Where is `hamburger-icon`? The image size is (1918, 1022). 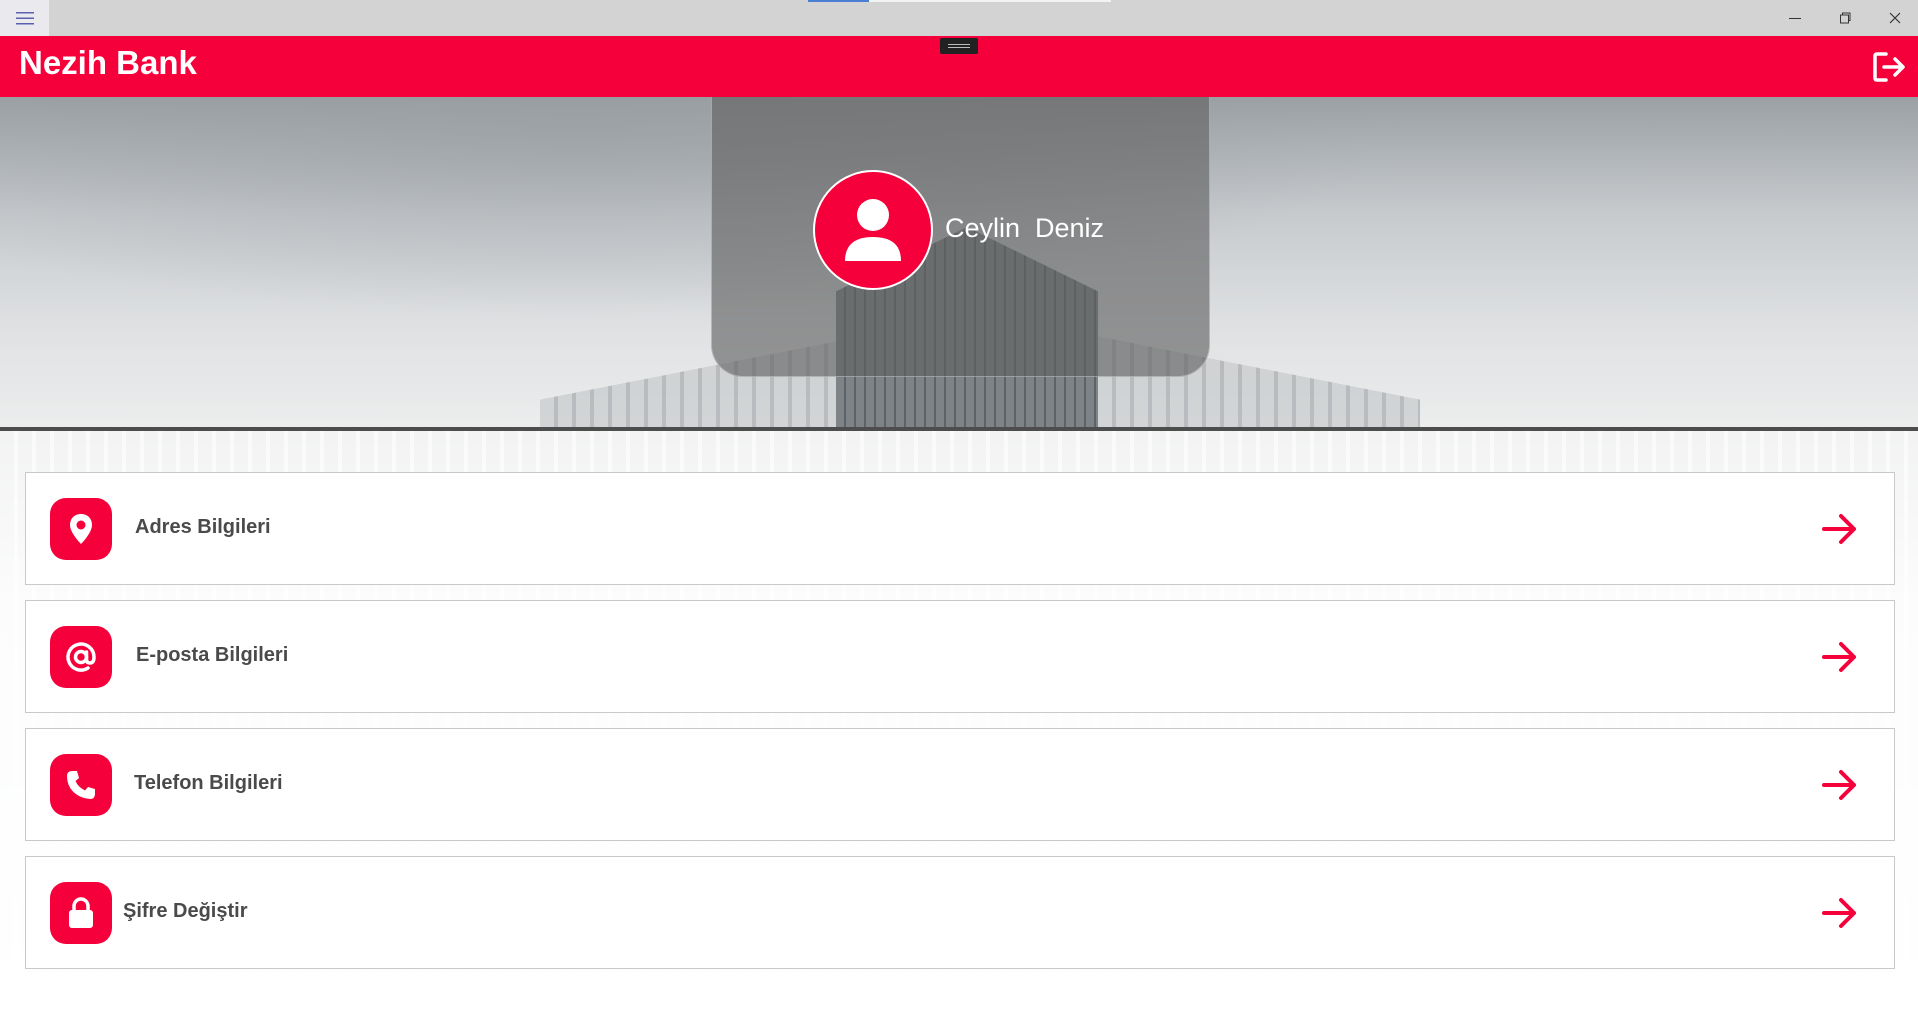 hamburger-icon is located at coordinates (24, 18).